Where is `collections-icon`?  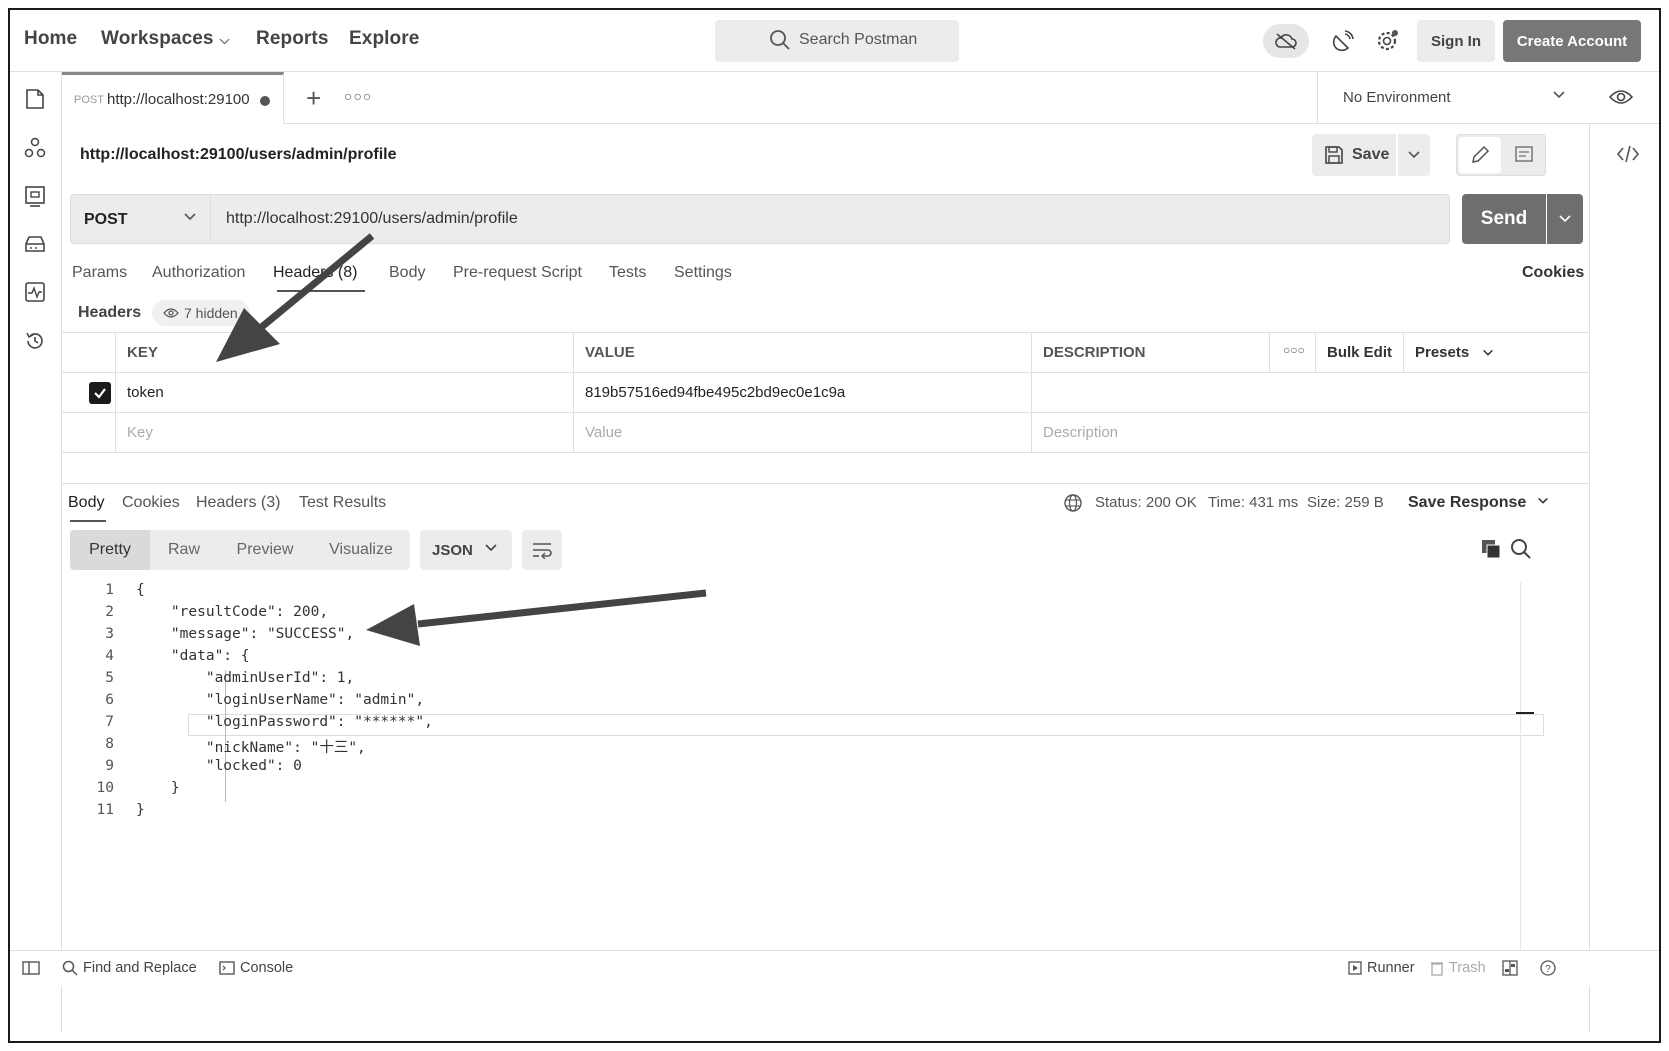
collections-icon is located at coordinates (35, 99).